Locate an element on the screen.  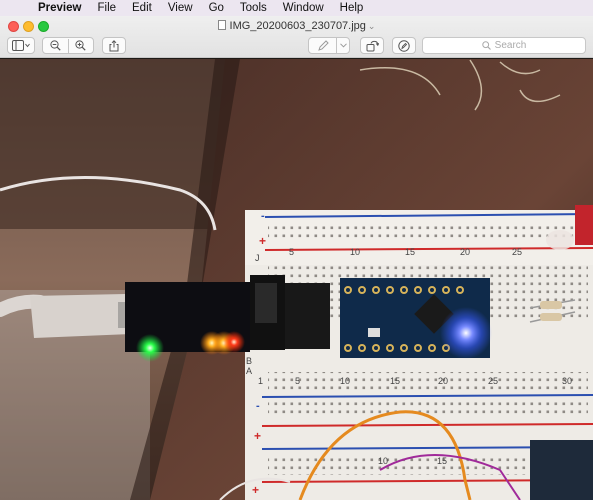
row-letter-a: A is located at coordinates (249, 371).